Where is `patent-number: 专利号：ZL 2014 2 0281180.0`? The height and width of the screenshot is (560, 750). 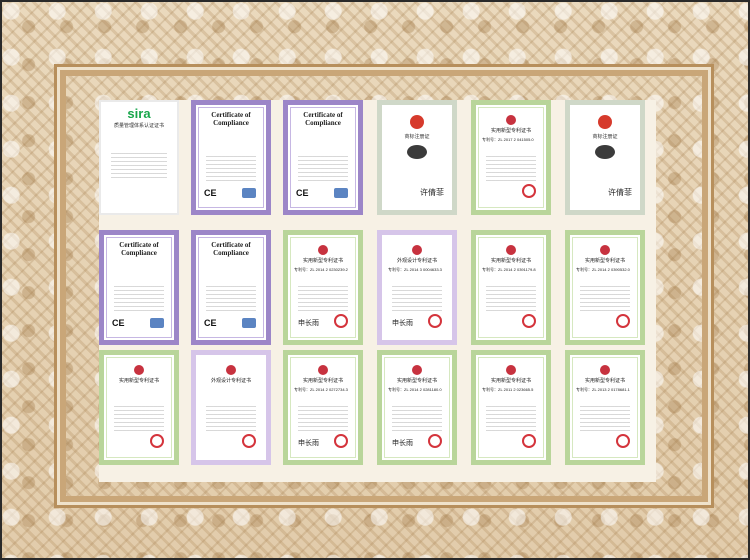 patent-number: 专利号：ZL 2014 2 0281180.0 is located at coordinates (415, 389).